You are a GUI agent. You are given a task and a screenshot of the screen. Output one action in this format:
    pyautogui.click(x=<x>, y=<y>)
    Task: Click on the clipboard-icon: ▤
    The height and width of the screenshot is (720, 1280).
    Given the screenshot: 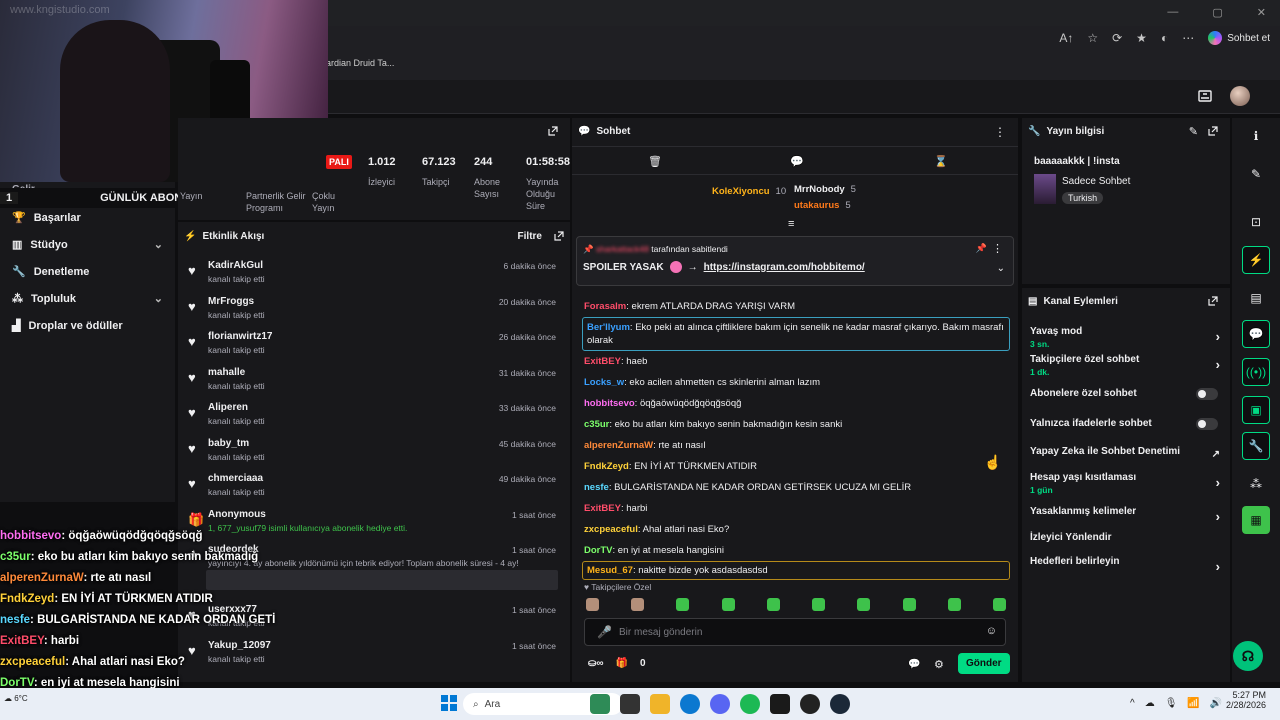 What is the action you would take?
    pyautogui.click(x=1256, y=298)
    